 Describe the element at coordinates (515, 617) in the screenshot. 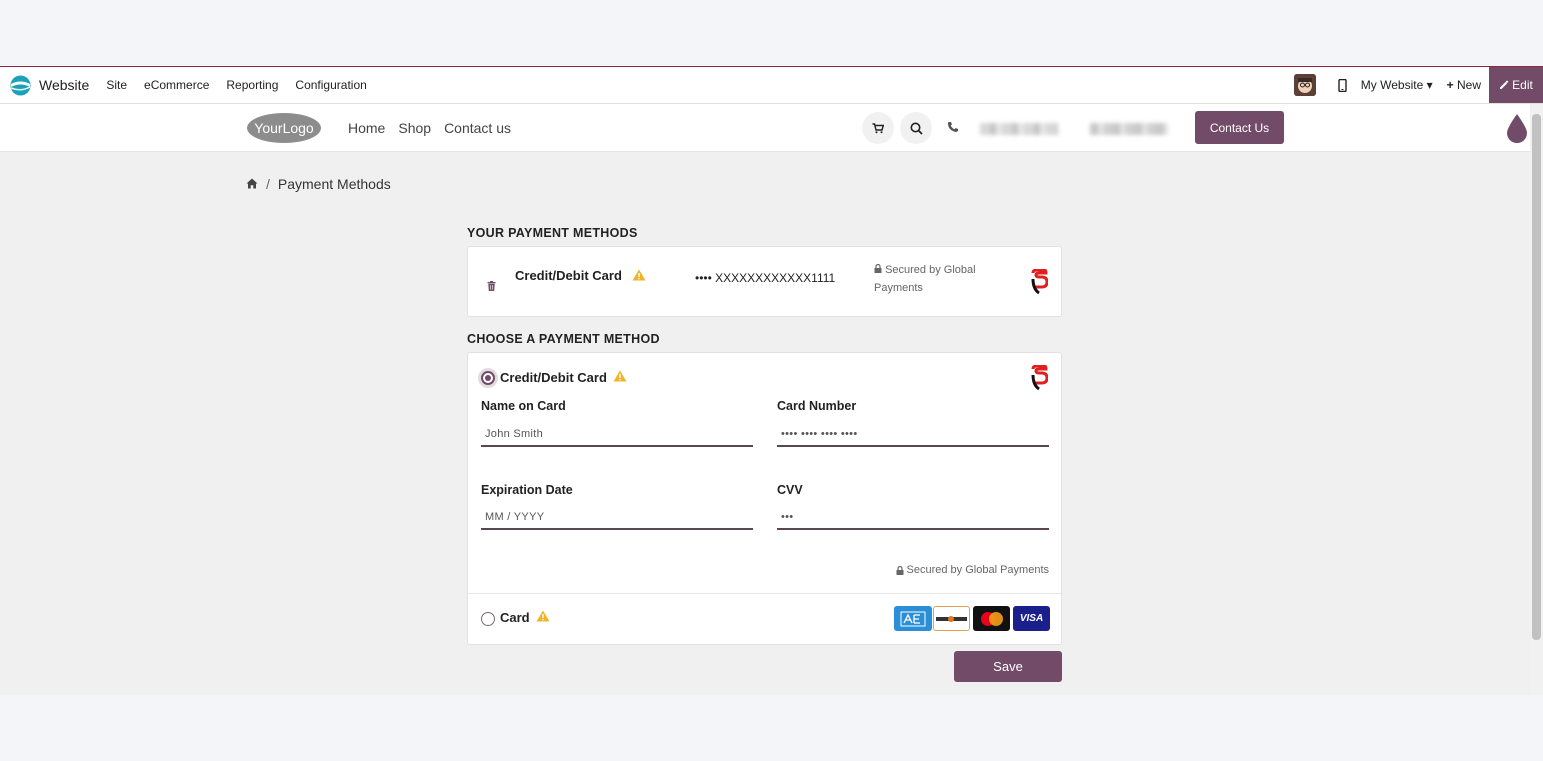

I see `option-card-label: Card` at that location.